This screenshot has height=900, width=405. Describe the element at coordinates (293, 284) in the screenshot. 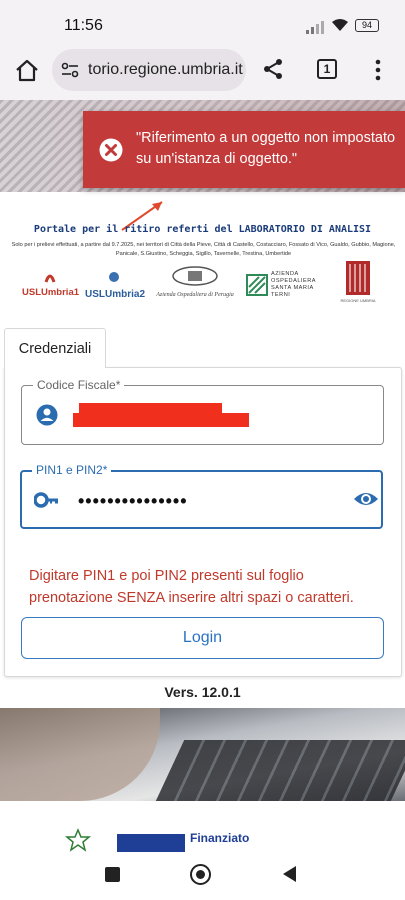

I see `sm-logo-text: AZIENDA OSPEDALIERA SANTA MARIA TERNI` at that location.